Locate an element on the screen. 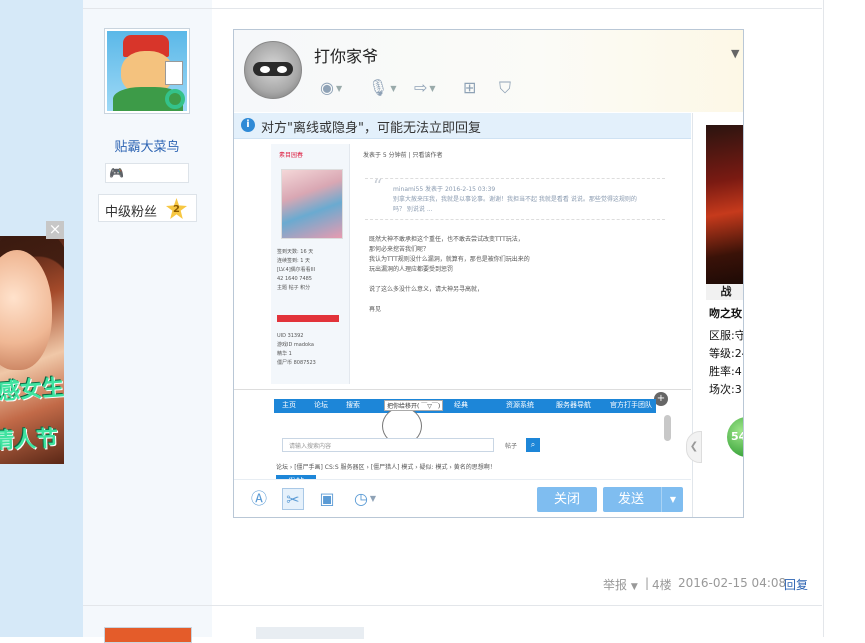 The height and width of the screenshot is (643, 865). contact-side-panel: 战 吻之玫 区服:守 等级:24 胜率:4 场次:3 54 ❮ is located at coordinates (715, 315).